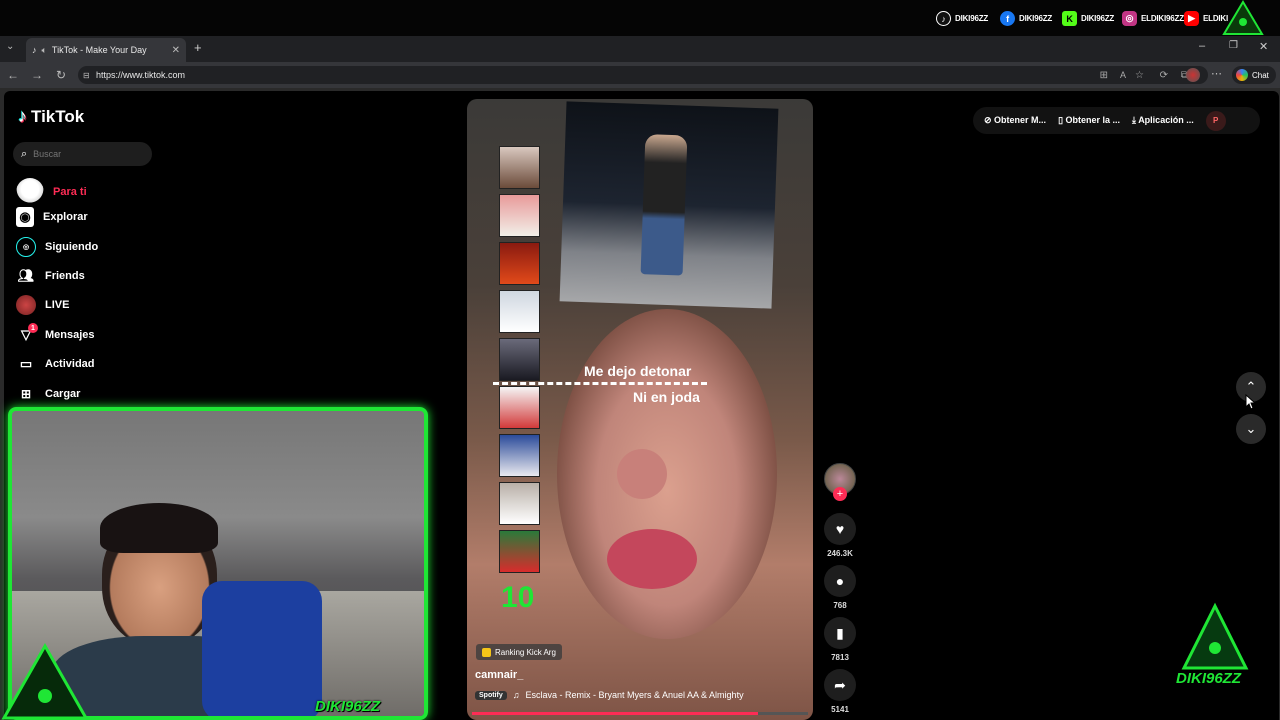 The width and height of the screenshot is (1280, 720). I want to click on social-handle: DIKI96ZZ, so click(1098, 18).